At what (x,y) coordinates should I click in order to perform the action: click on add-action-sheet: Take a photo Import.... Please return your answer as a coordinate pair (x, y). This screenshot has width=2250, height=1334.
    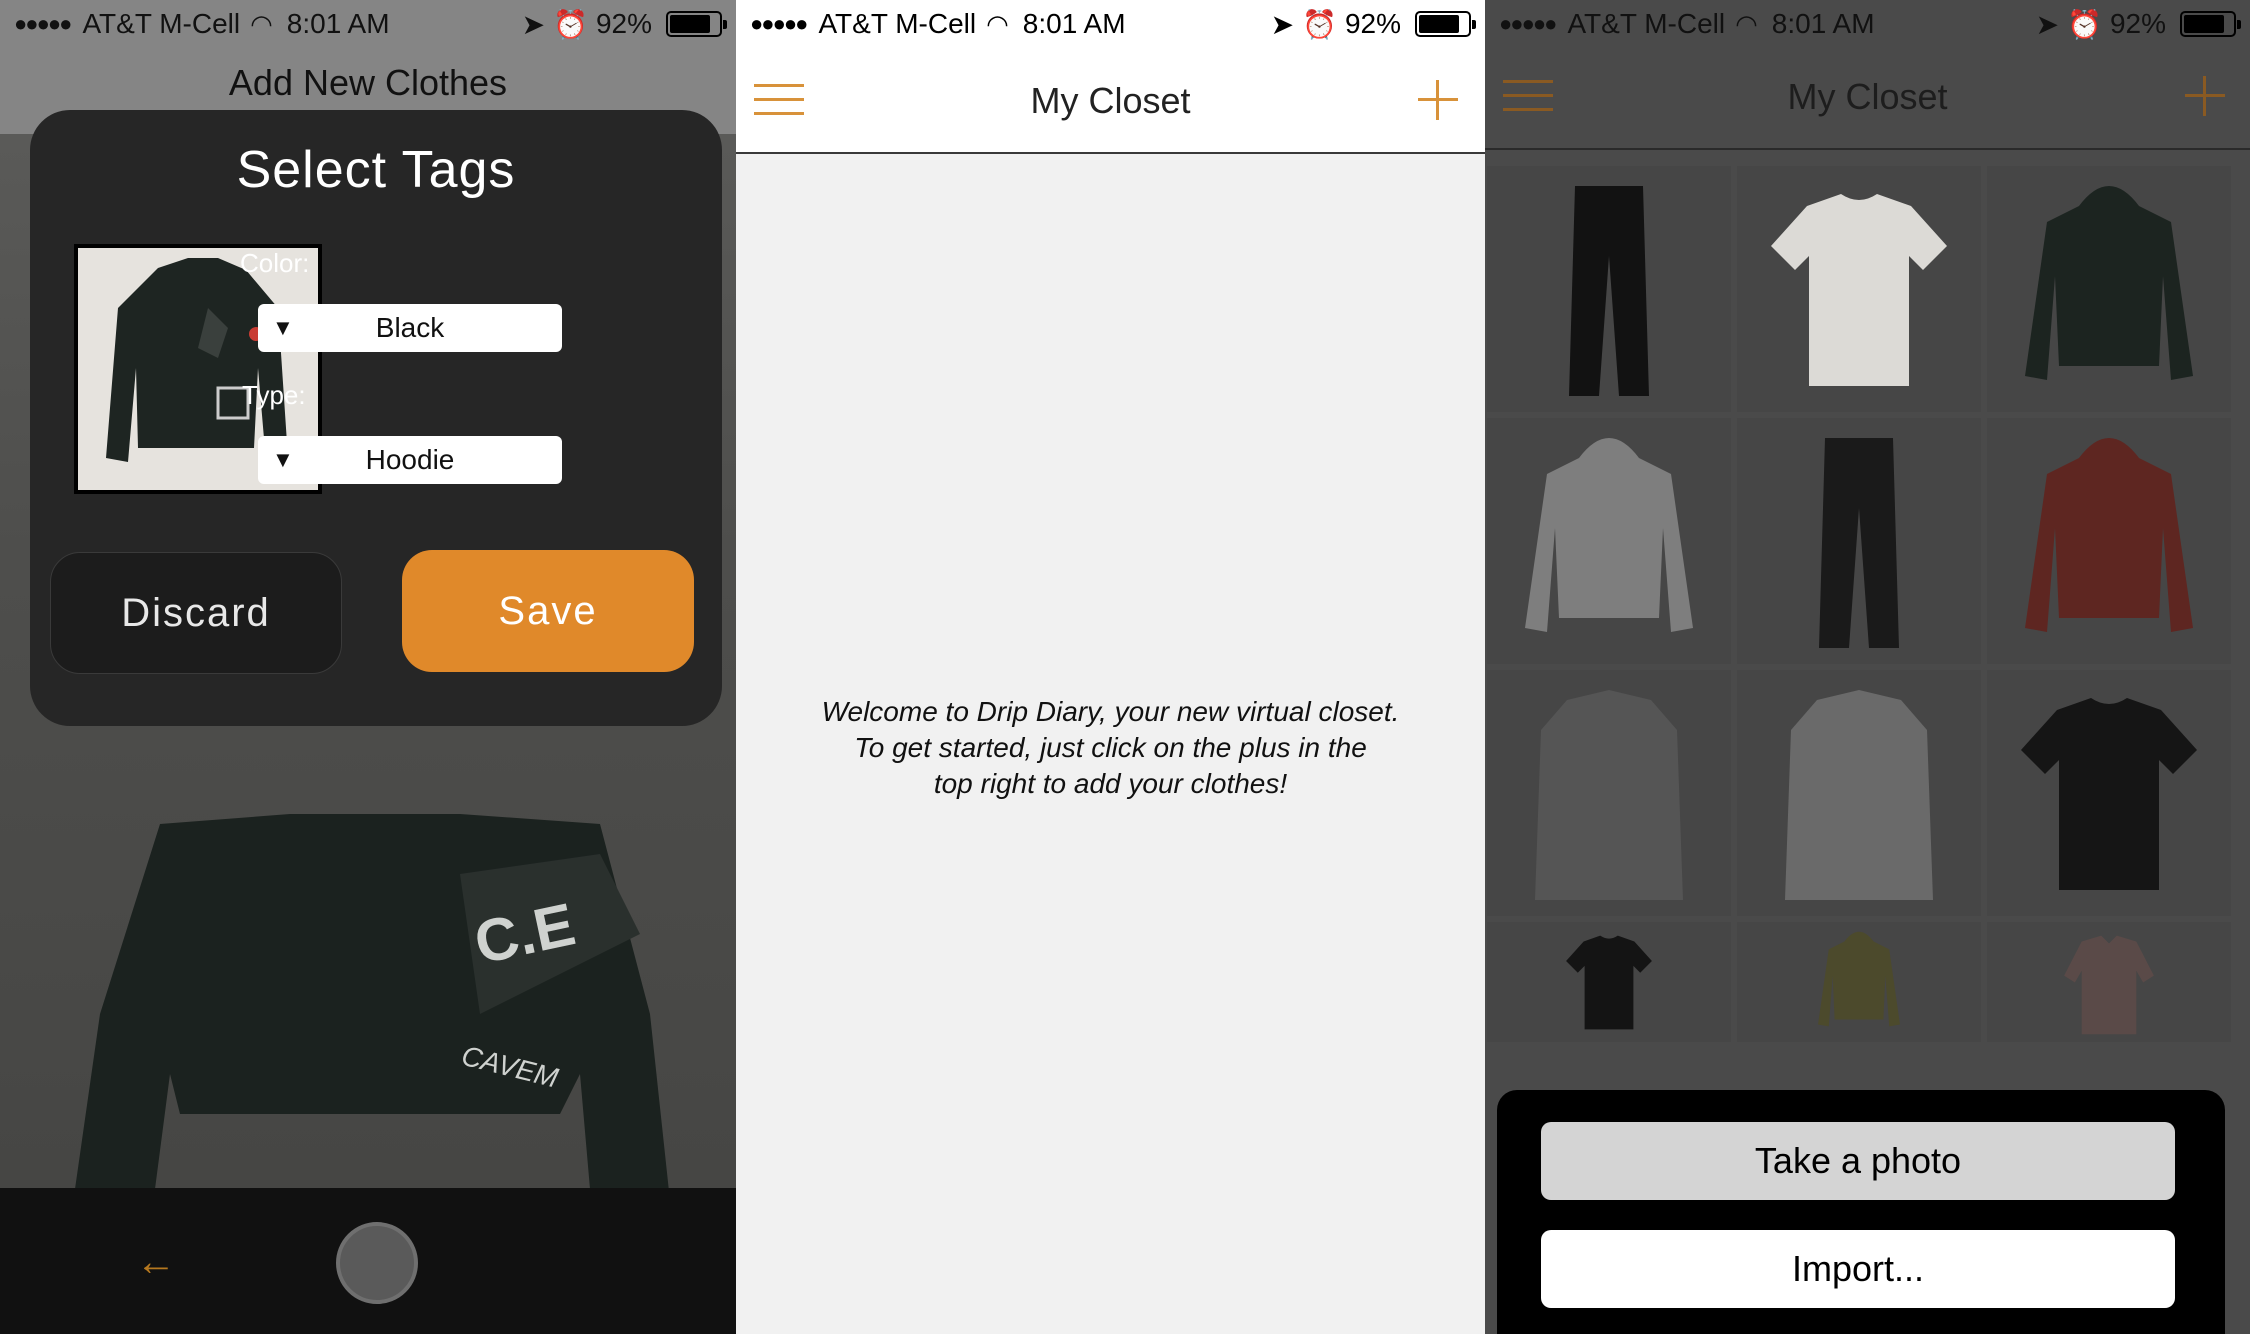
    Looking at the image, I should click on (1861, 1212).